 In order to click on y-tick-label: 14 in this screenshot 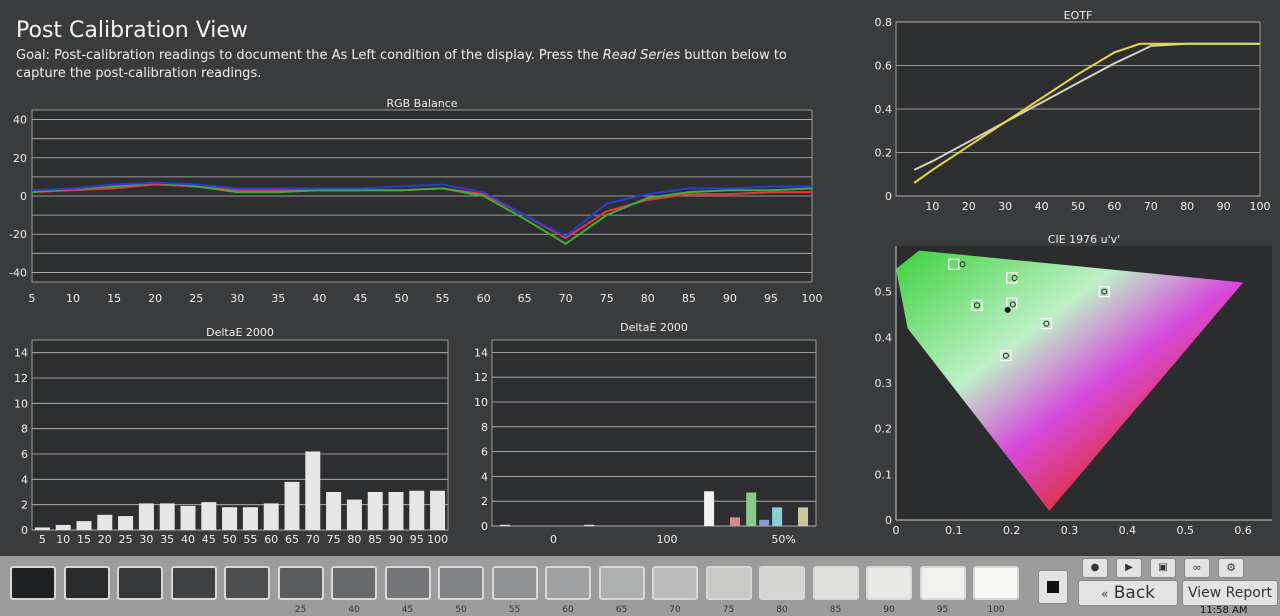, I will do `click(21, 353)`.